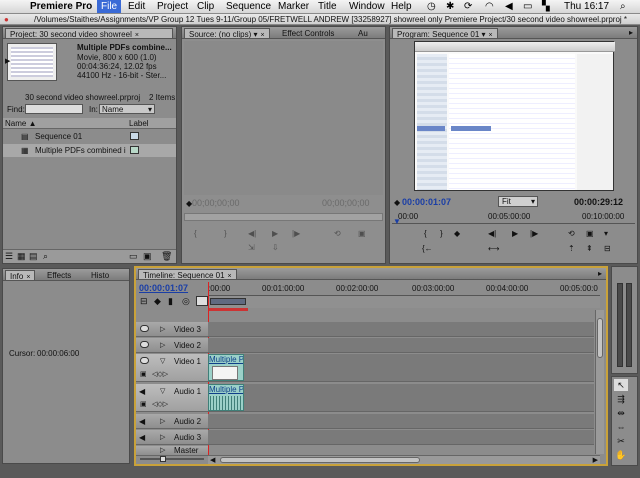 This screenshot has height=478, width=640. I want to click on track-header-audio-2: ◀︎ ▷ Audio 2, so click(172, 421).